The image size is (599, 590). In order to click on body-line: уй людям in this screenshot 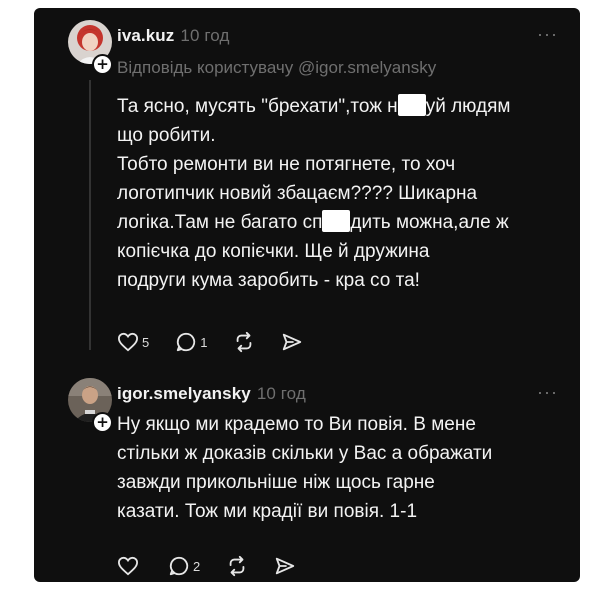, I will do `click(468, 106)`.